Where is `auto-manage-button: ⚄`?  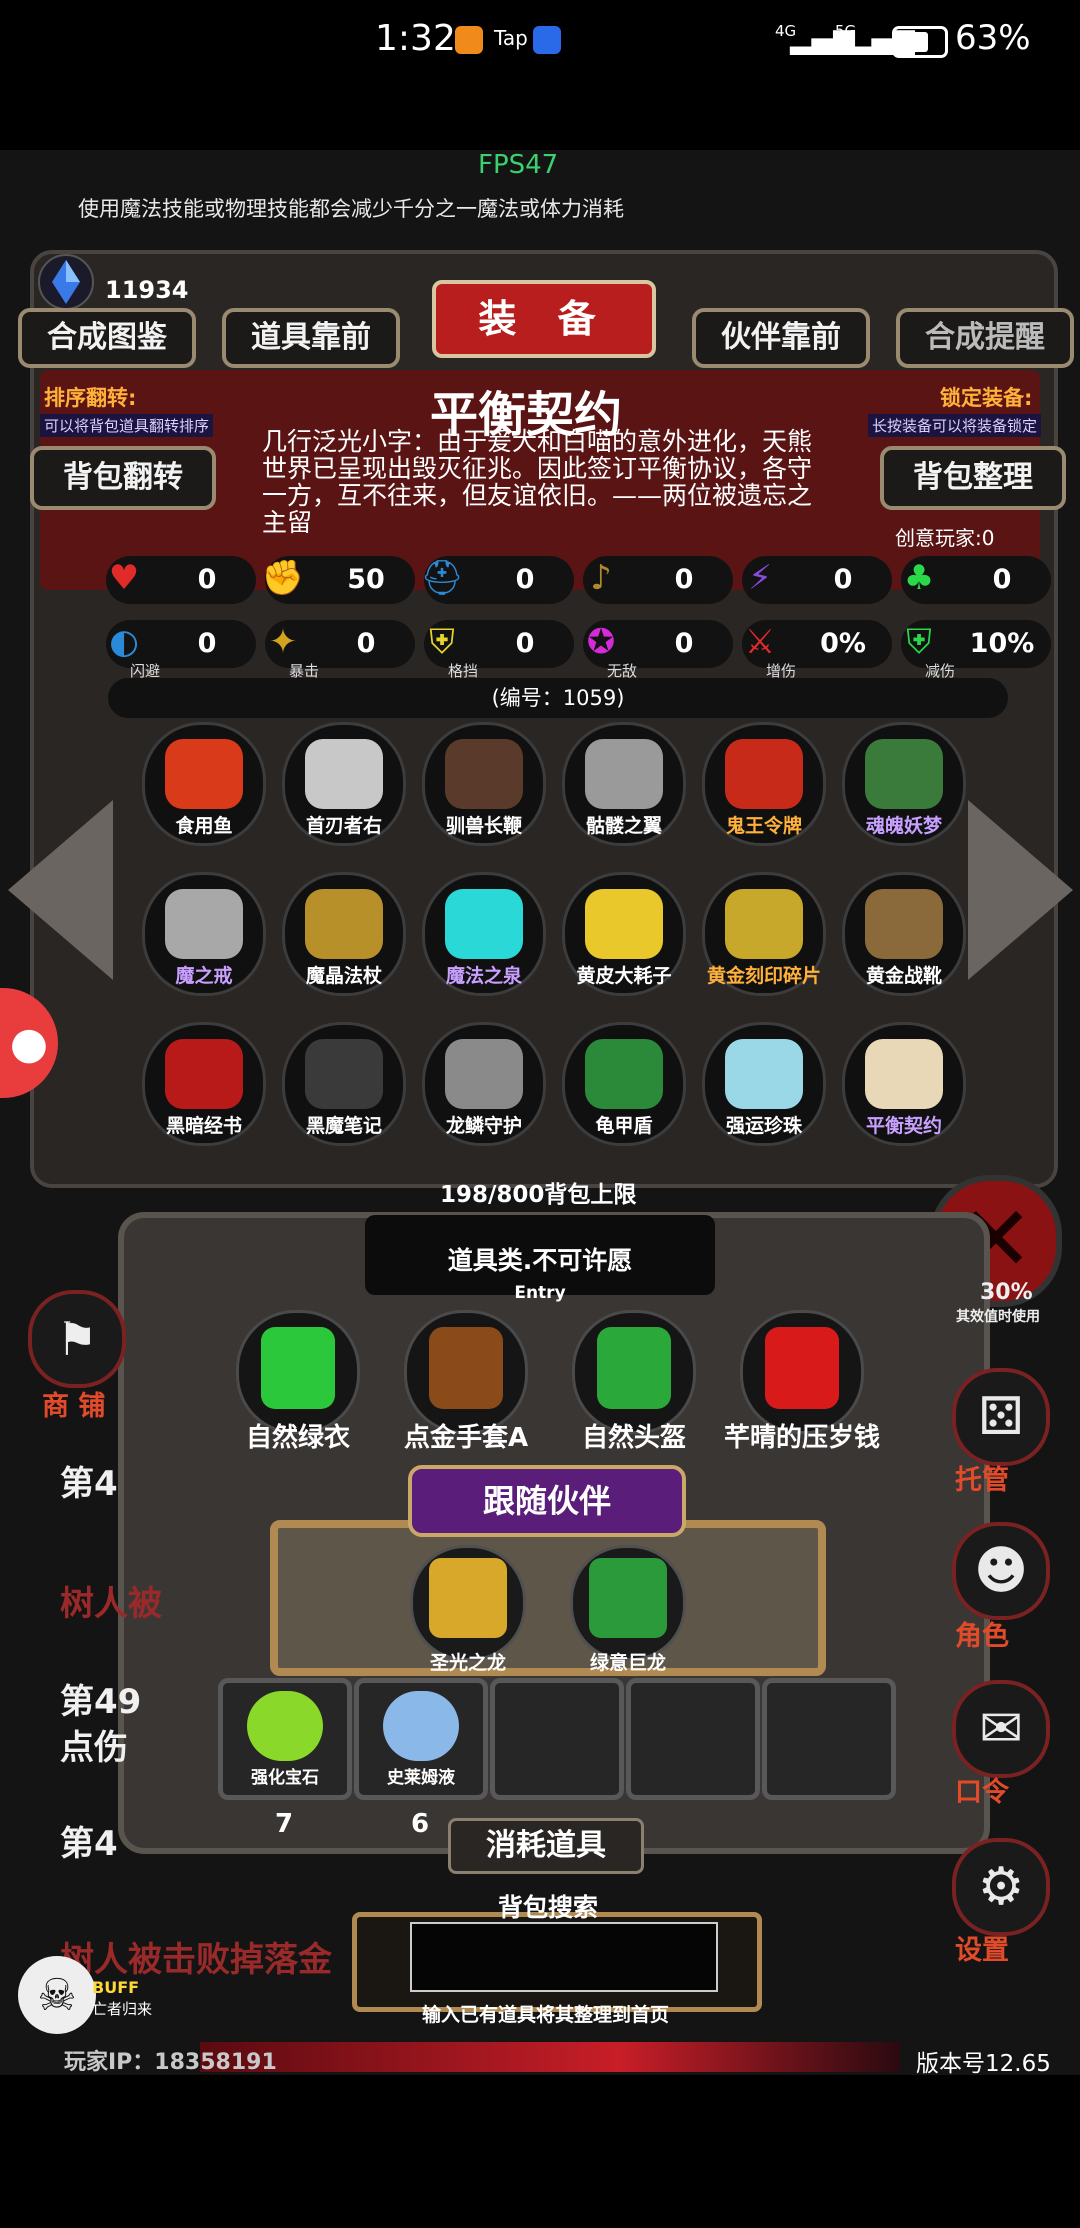
auto-manage-button: ⚄ is located at coordinates (1001, 1417).